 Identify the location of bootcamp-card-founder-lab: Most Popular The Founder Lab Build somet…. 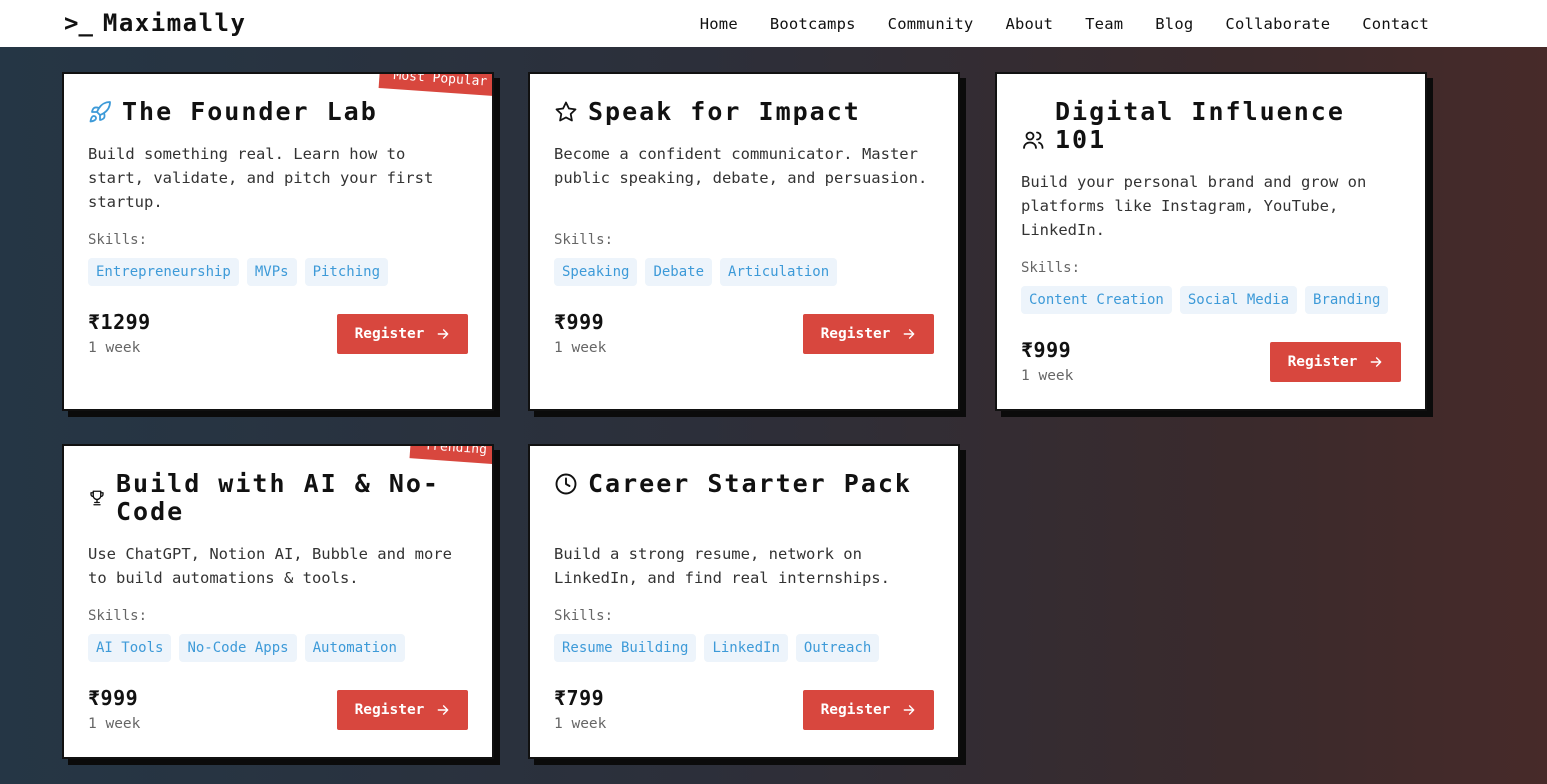
(278, 241).